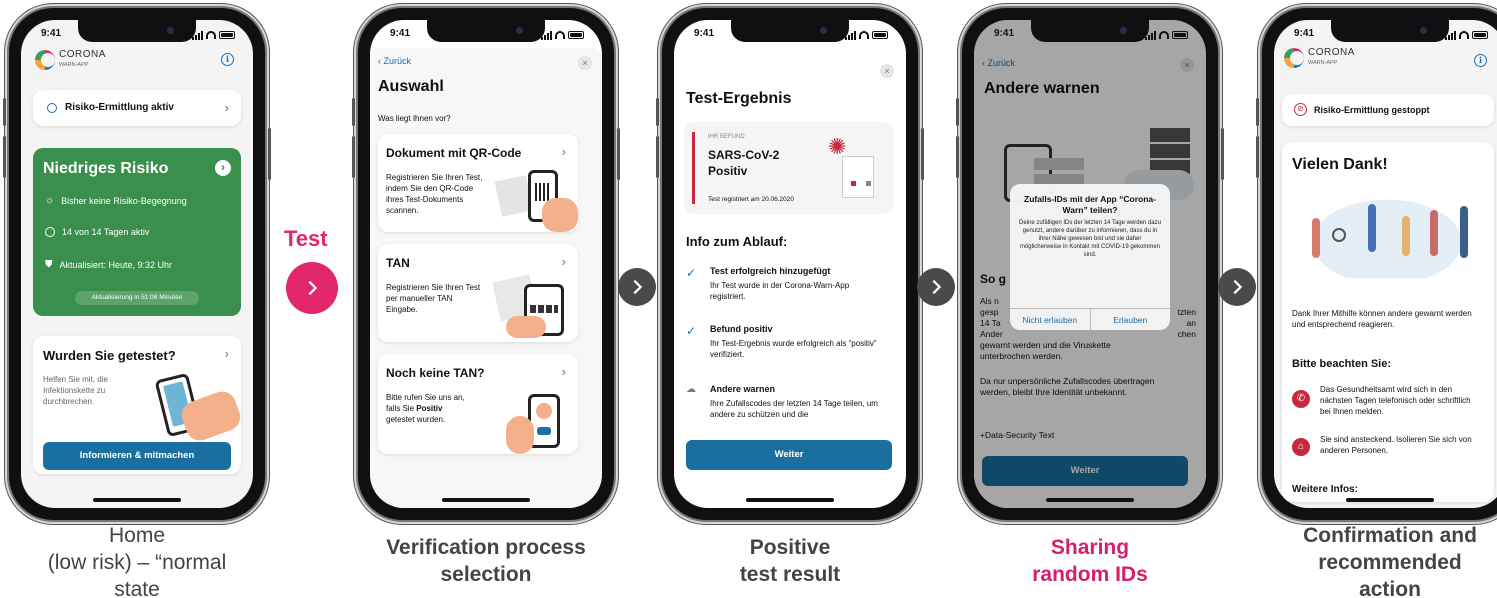  Describe the element at coordinates (1131, 319) in the screenshot. I see `allow-button: Erlauben` at that location.